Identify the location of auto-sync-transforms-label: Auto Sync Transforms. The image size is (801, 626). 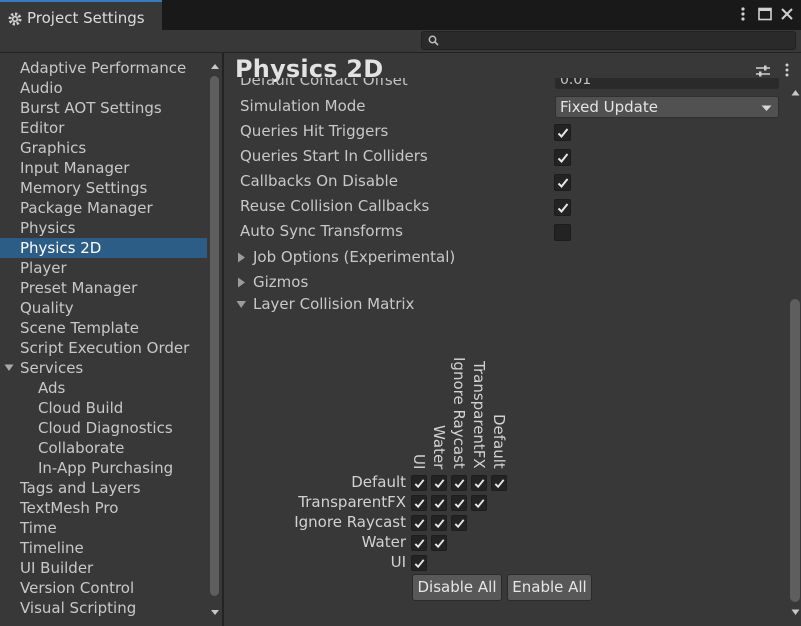
(321, 231).